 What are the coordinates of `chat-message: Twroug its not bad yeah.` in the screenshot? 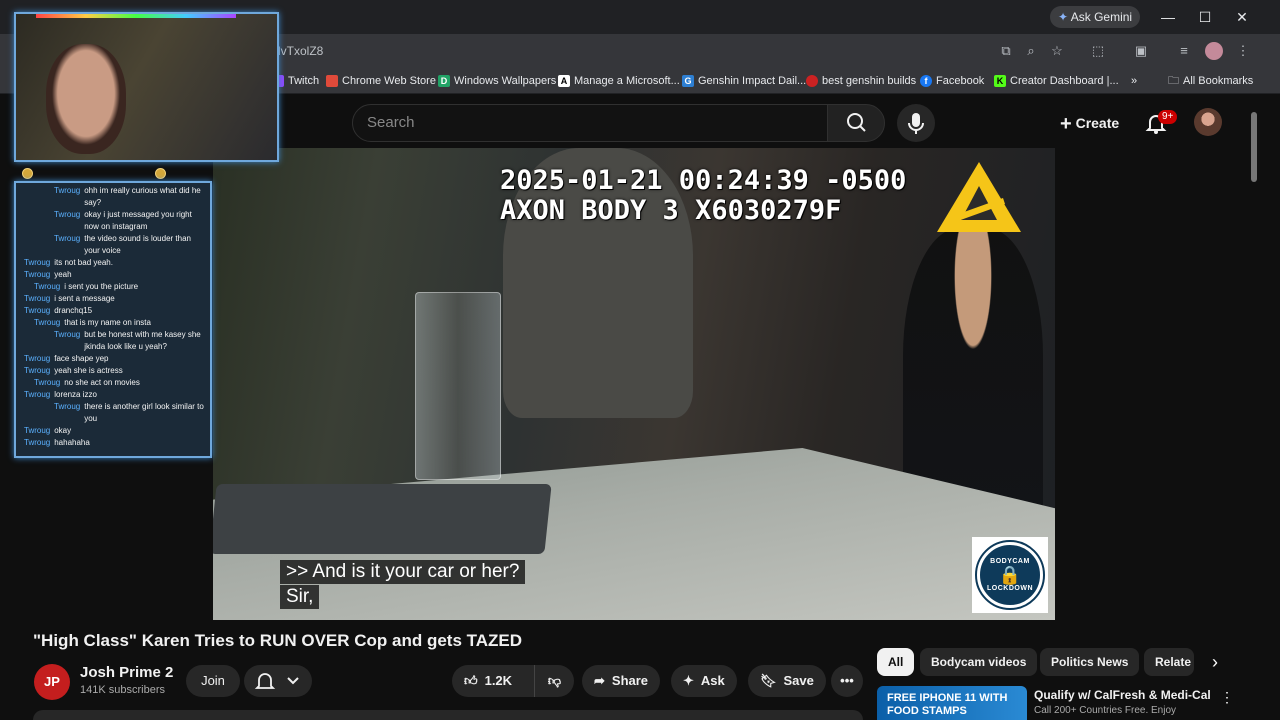 It's located at (111, 263).